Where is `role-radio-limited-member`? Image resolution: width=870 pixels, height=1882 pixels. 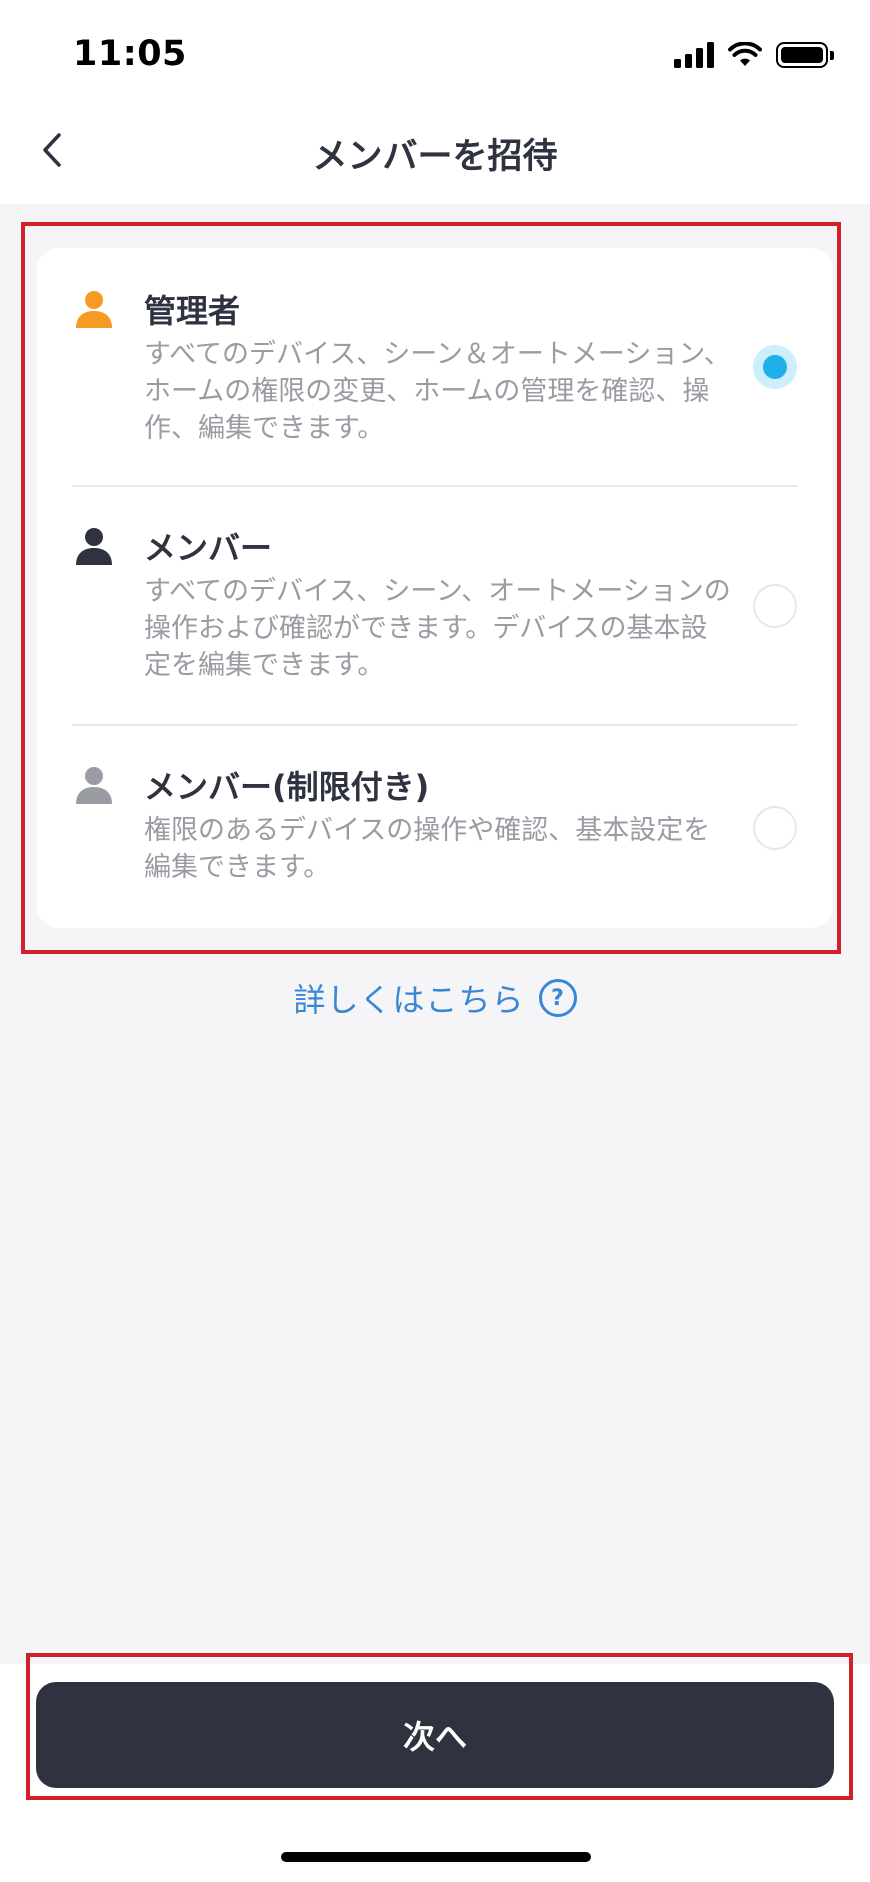
role-radio-limited-member is located at coordinates (775, 828).